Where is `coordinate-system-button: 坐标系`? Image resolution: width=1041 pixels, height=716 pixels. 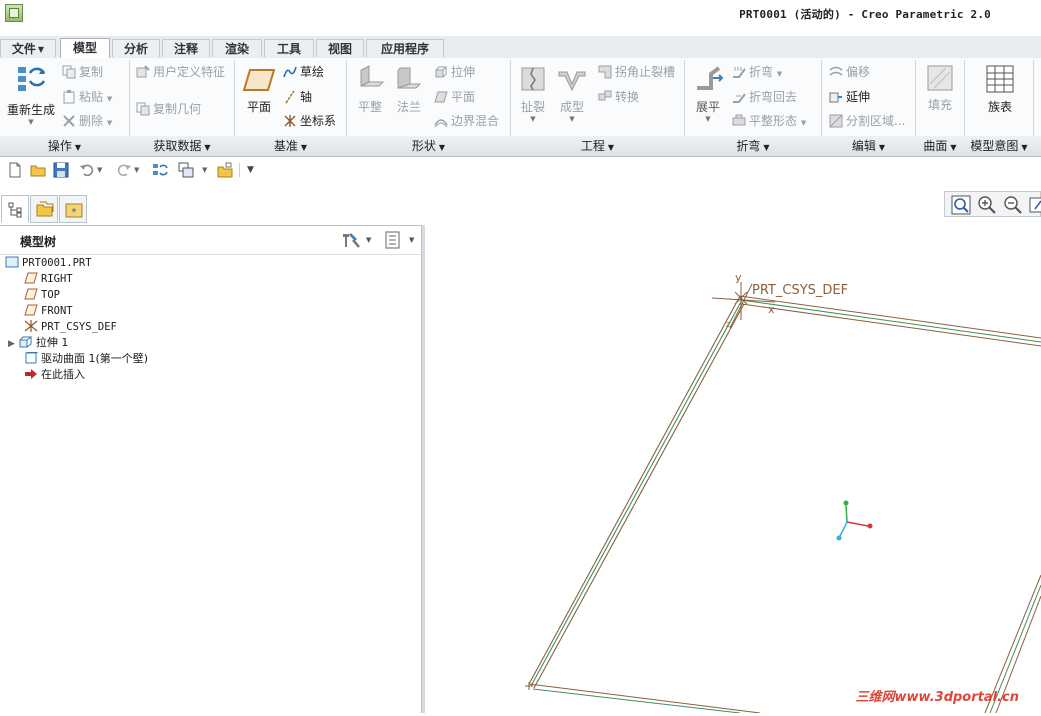
coordinate-system-button: 坐标系 is located at coordinates (309, 121).